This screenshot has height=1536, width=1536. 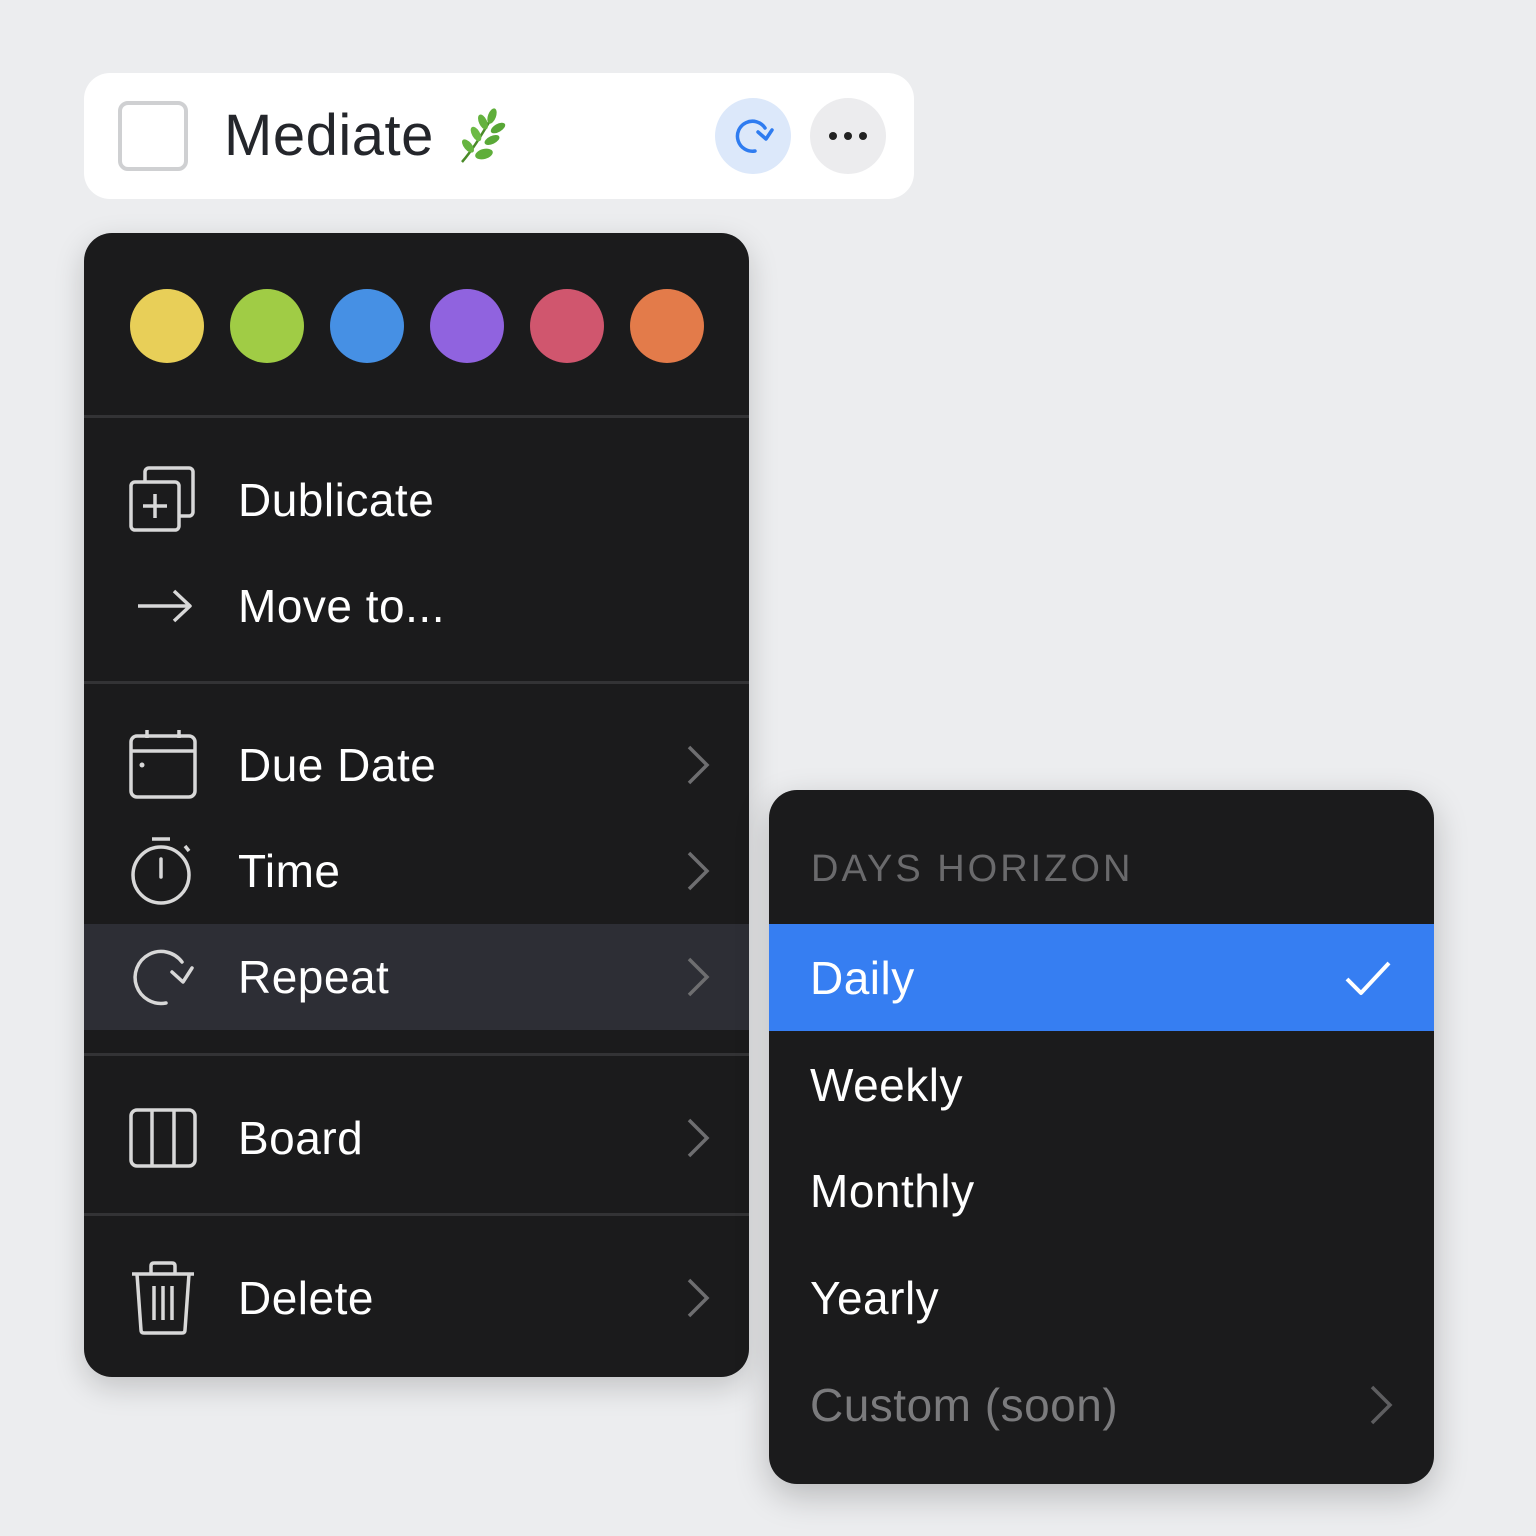 I want to click on more-horizontal-icon, so click(x=848, y=136).